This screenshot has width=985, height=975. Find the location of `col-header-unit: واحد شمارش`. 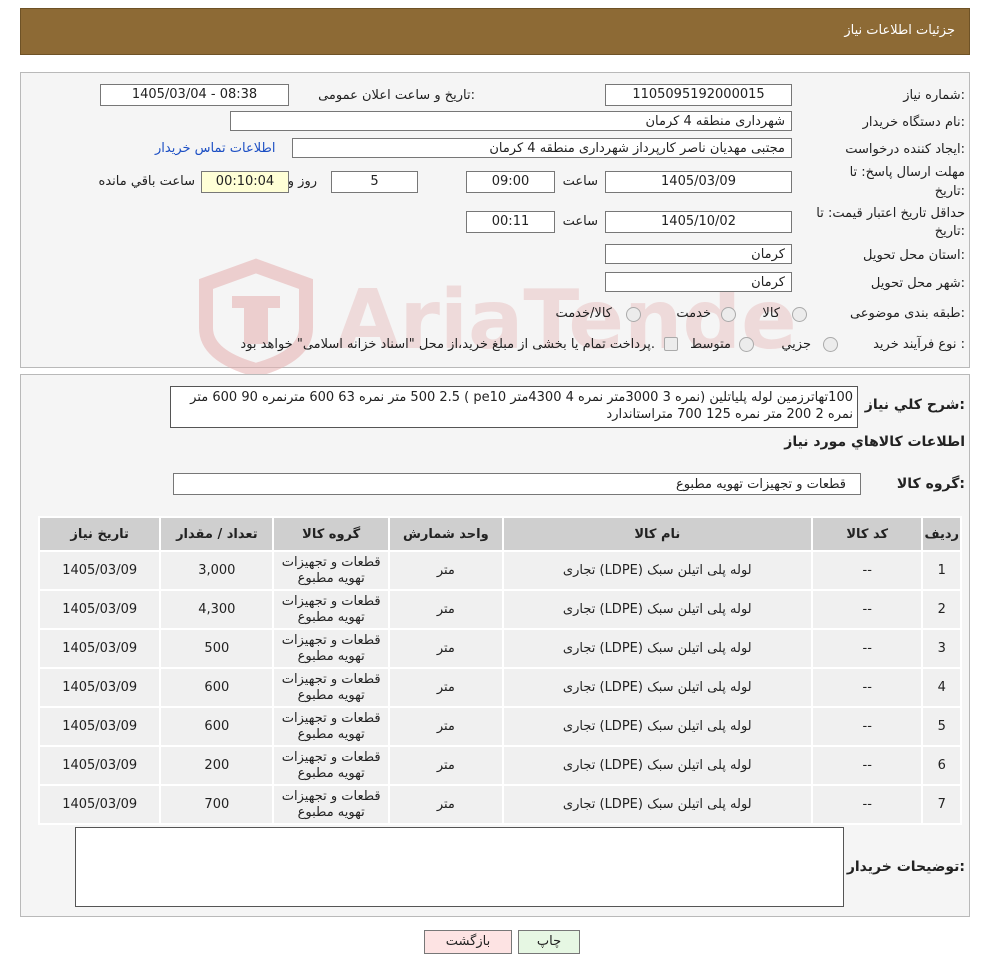

col-header-unit: واحد شمارش is located at coordinates (446, 534).